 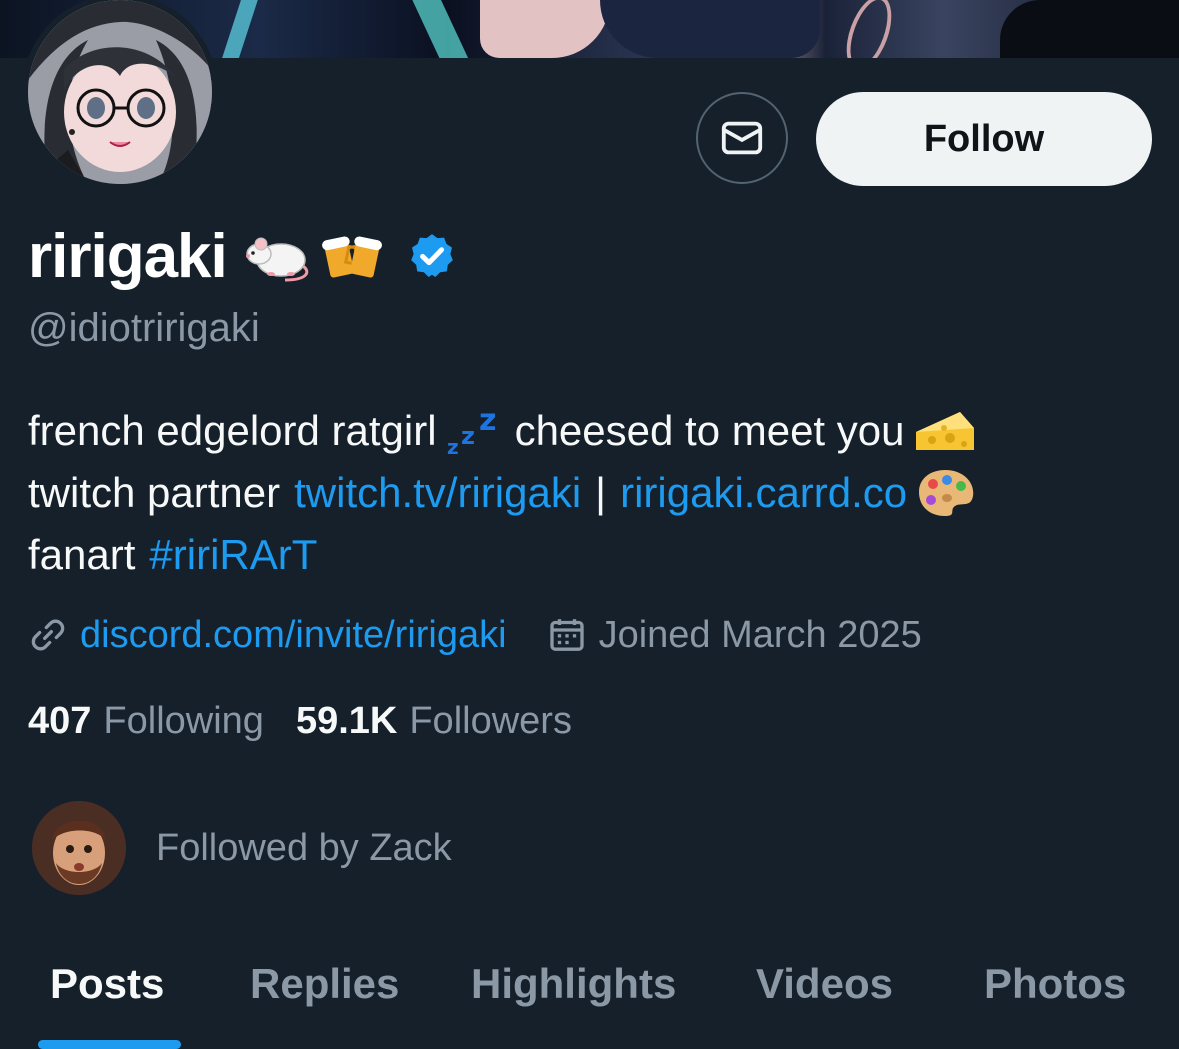 What do you see at coordinates (238, 29) in the screenshot?
I see `banner-art` at bounding box center [238, 29].